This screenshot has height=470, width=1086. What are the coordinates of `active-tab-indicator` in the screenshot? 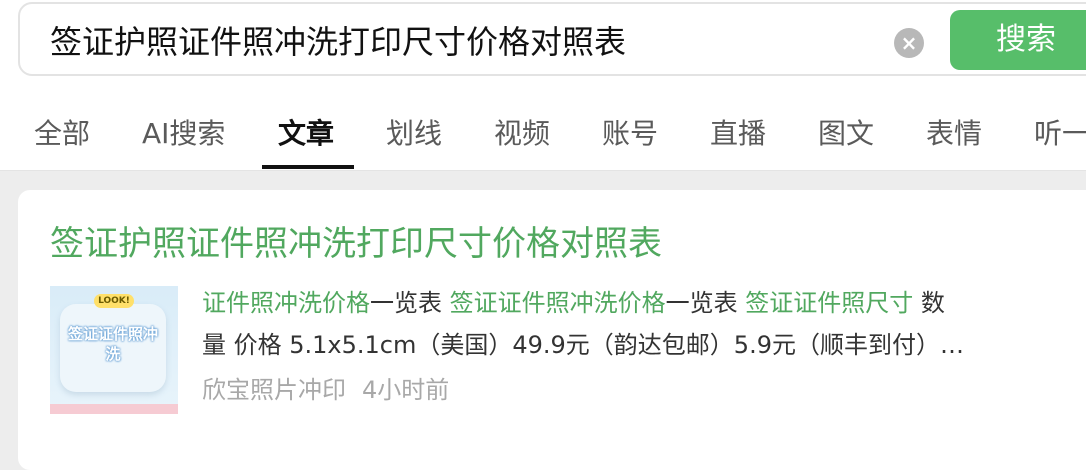 It's located at (308, 167).